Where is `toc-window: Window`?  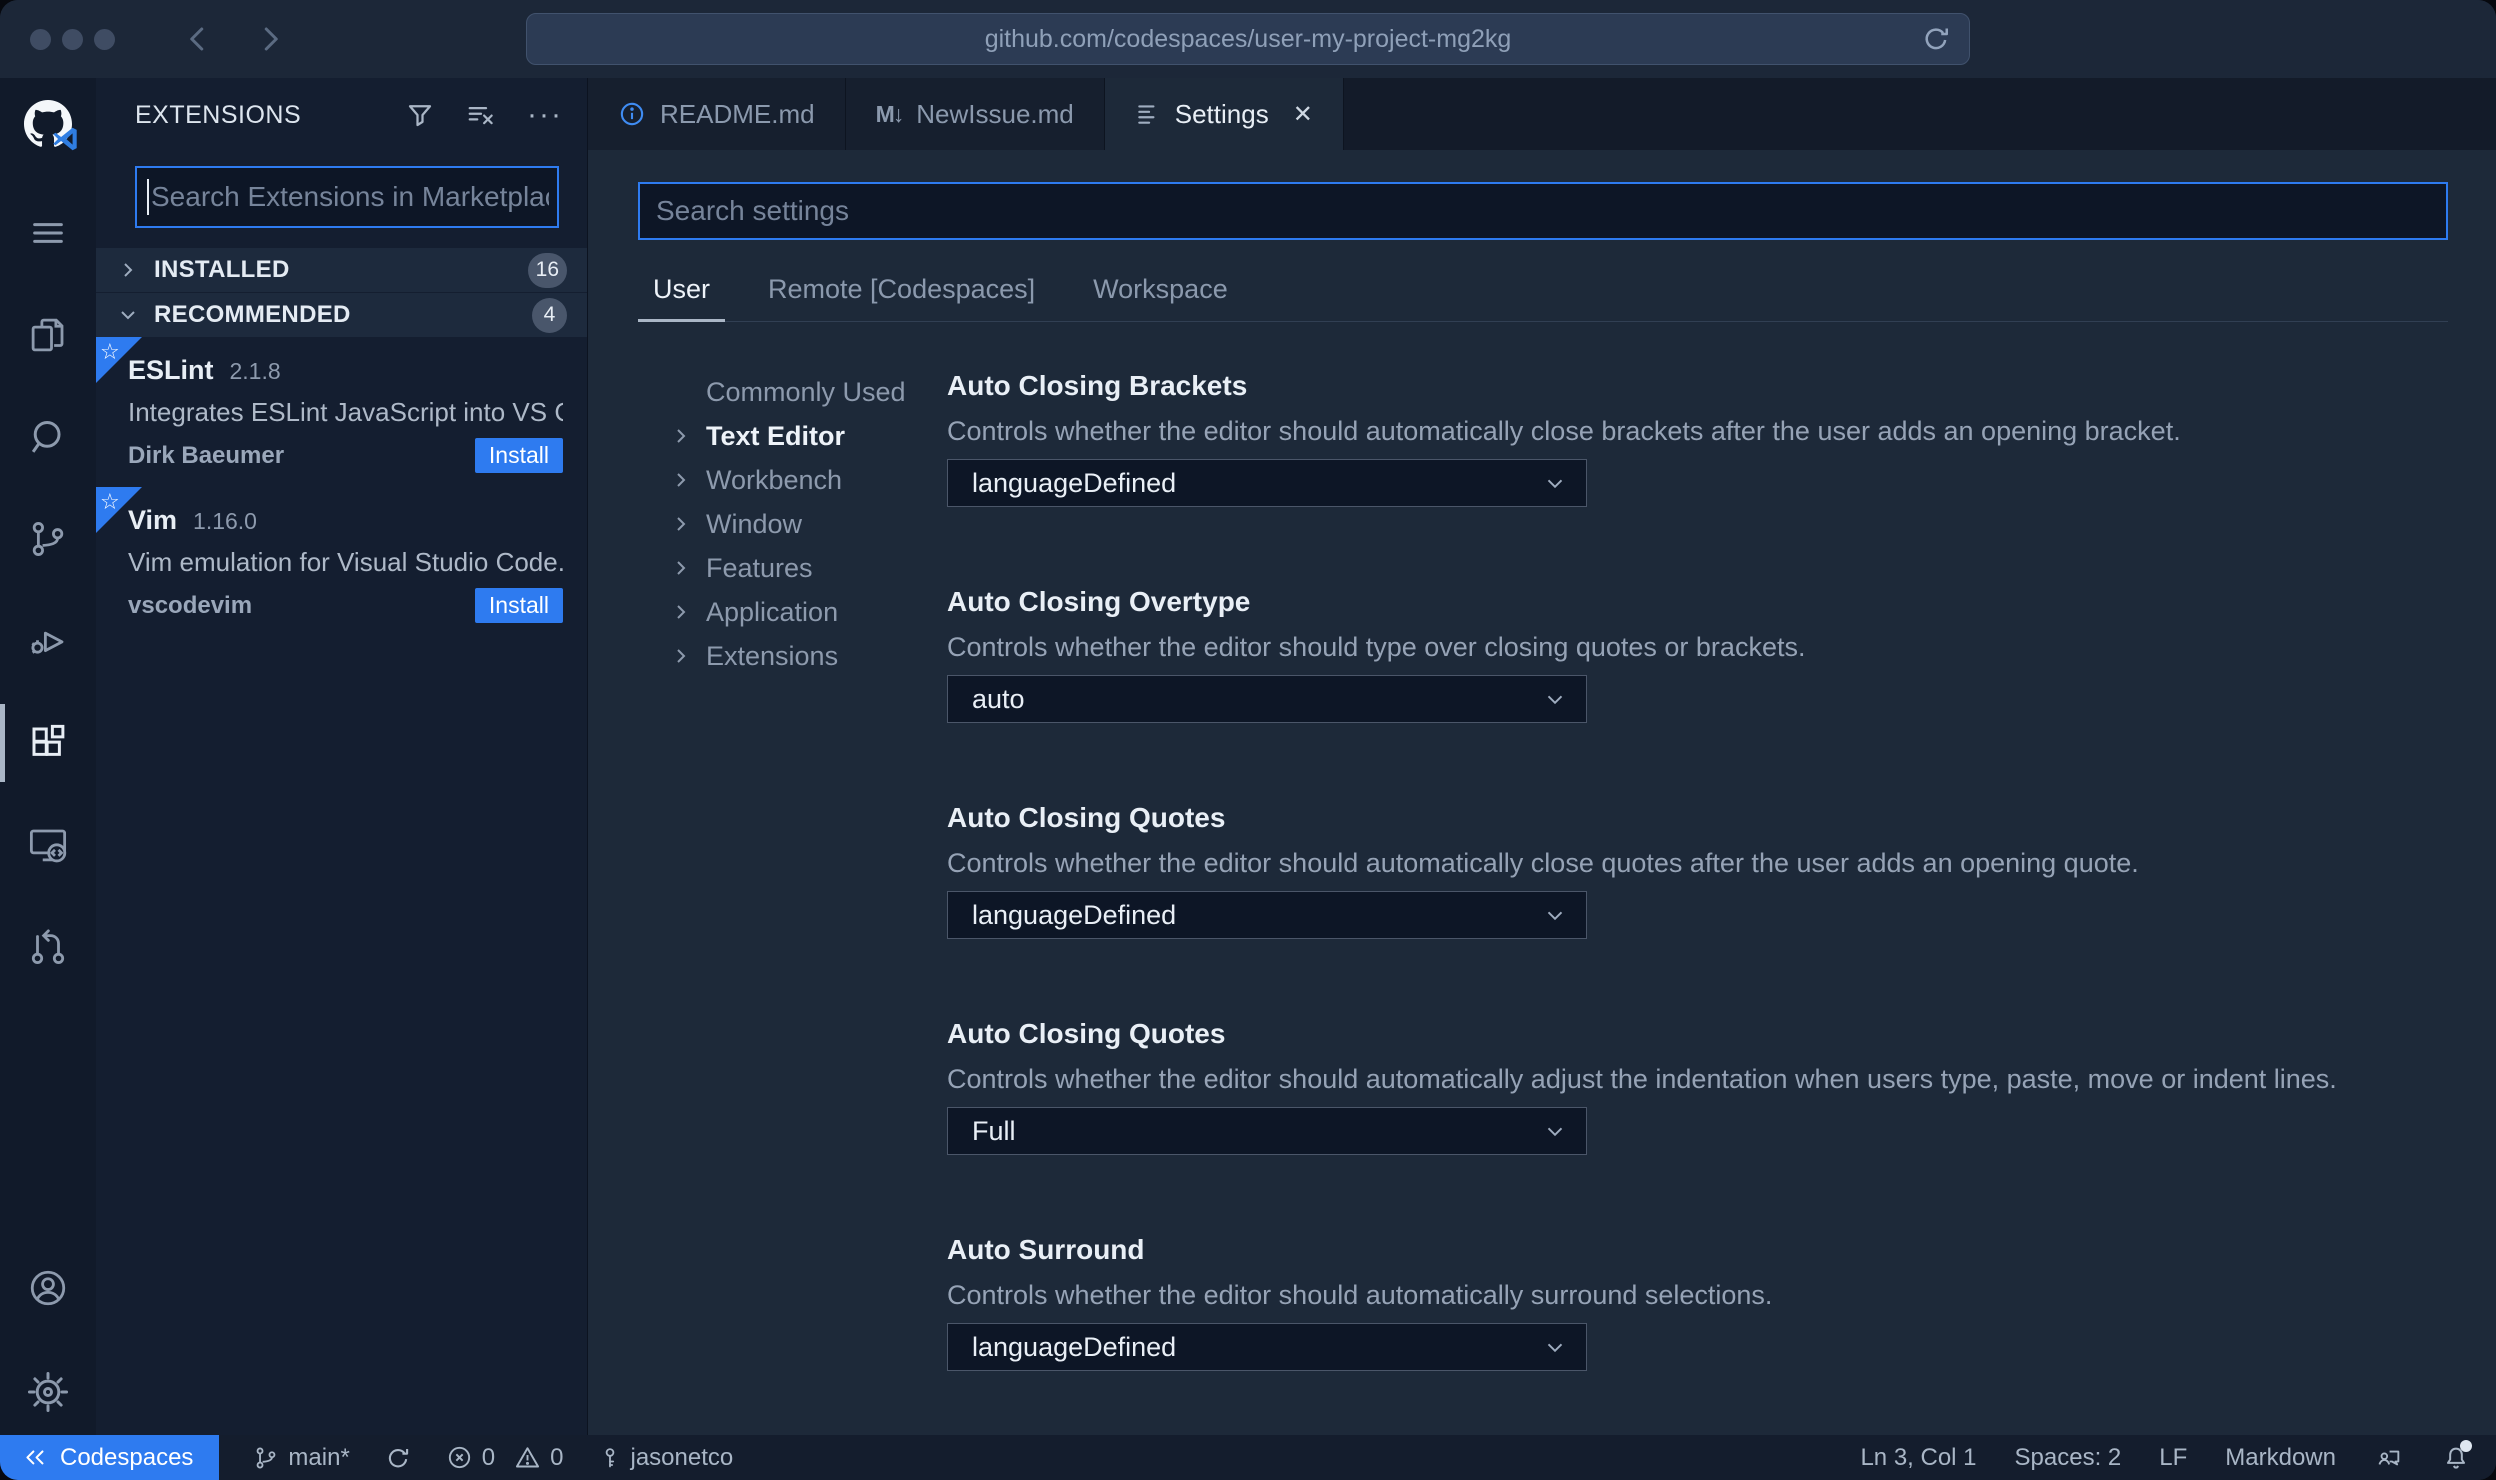 toc-window: Window is located at coordinates (807, 524).